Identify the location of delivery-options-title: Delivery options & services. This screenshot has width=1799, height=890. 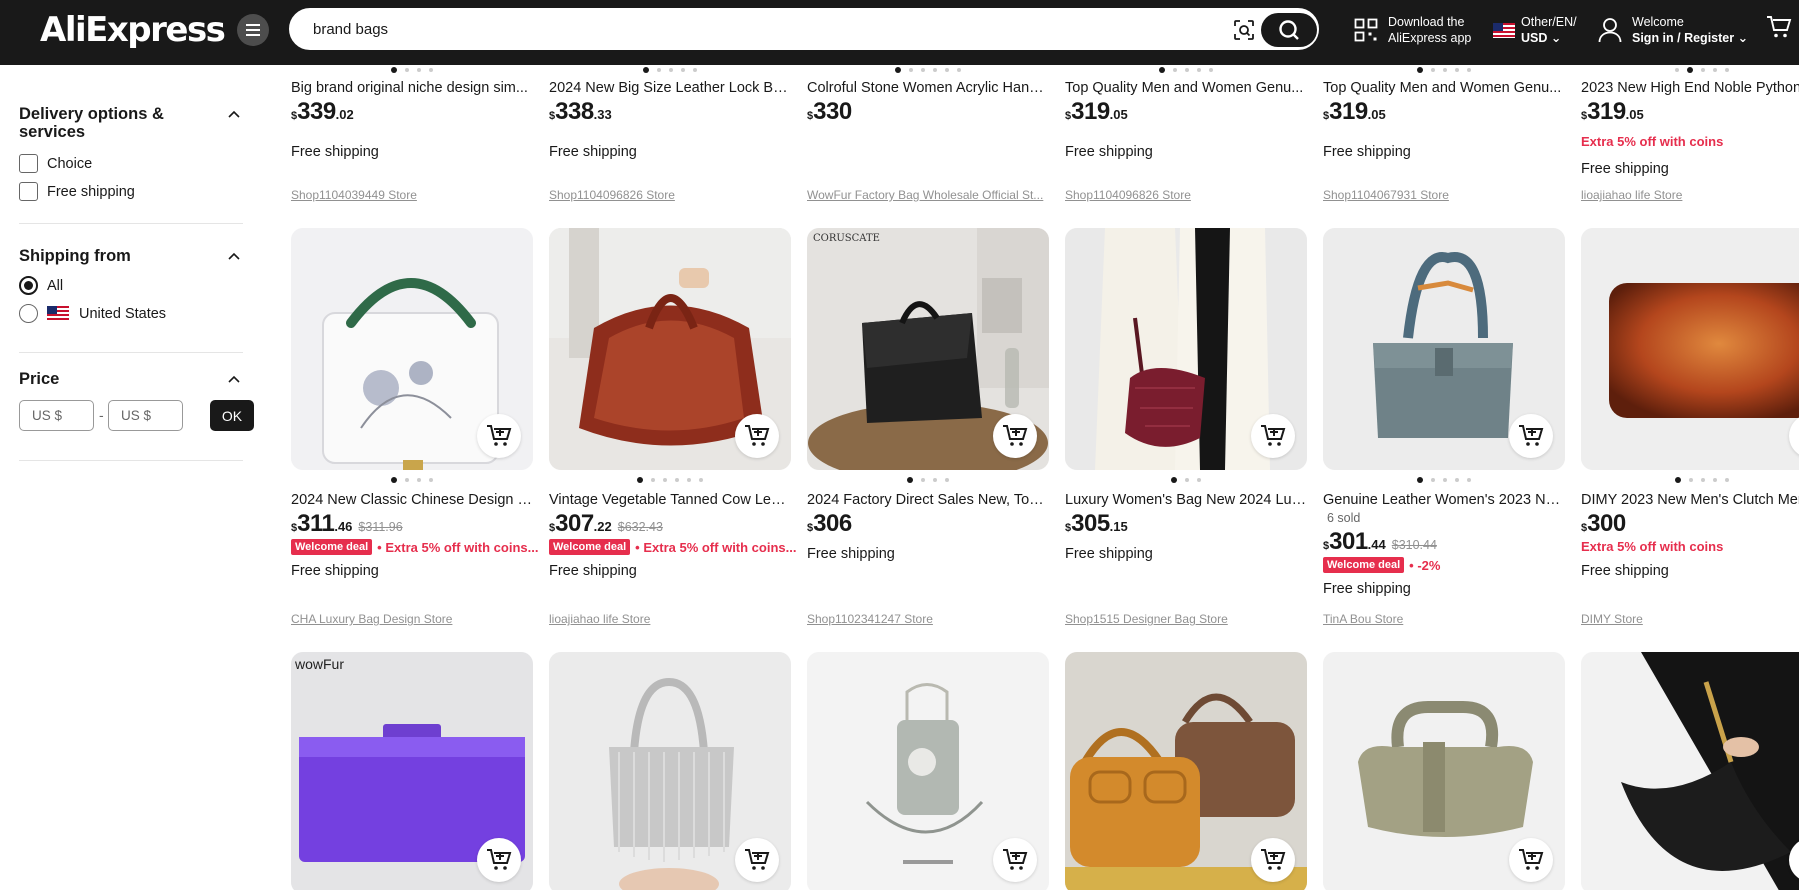
(91, 123).